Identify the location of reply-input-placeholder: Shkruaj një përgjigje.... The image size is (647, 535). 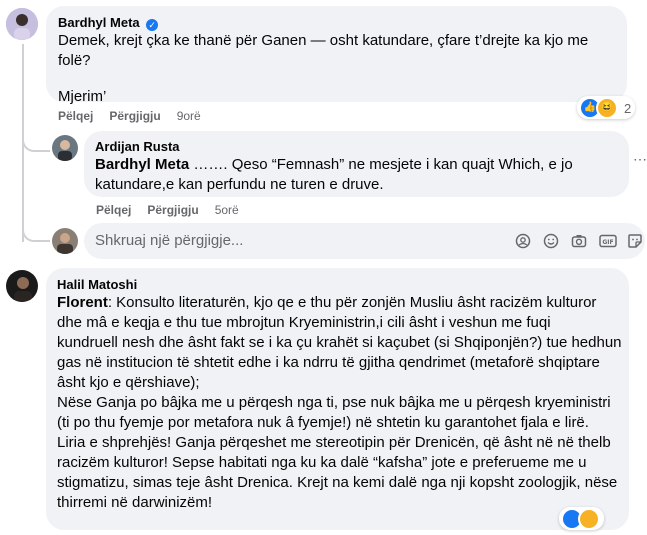
(169, 240).